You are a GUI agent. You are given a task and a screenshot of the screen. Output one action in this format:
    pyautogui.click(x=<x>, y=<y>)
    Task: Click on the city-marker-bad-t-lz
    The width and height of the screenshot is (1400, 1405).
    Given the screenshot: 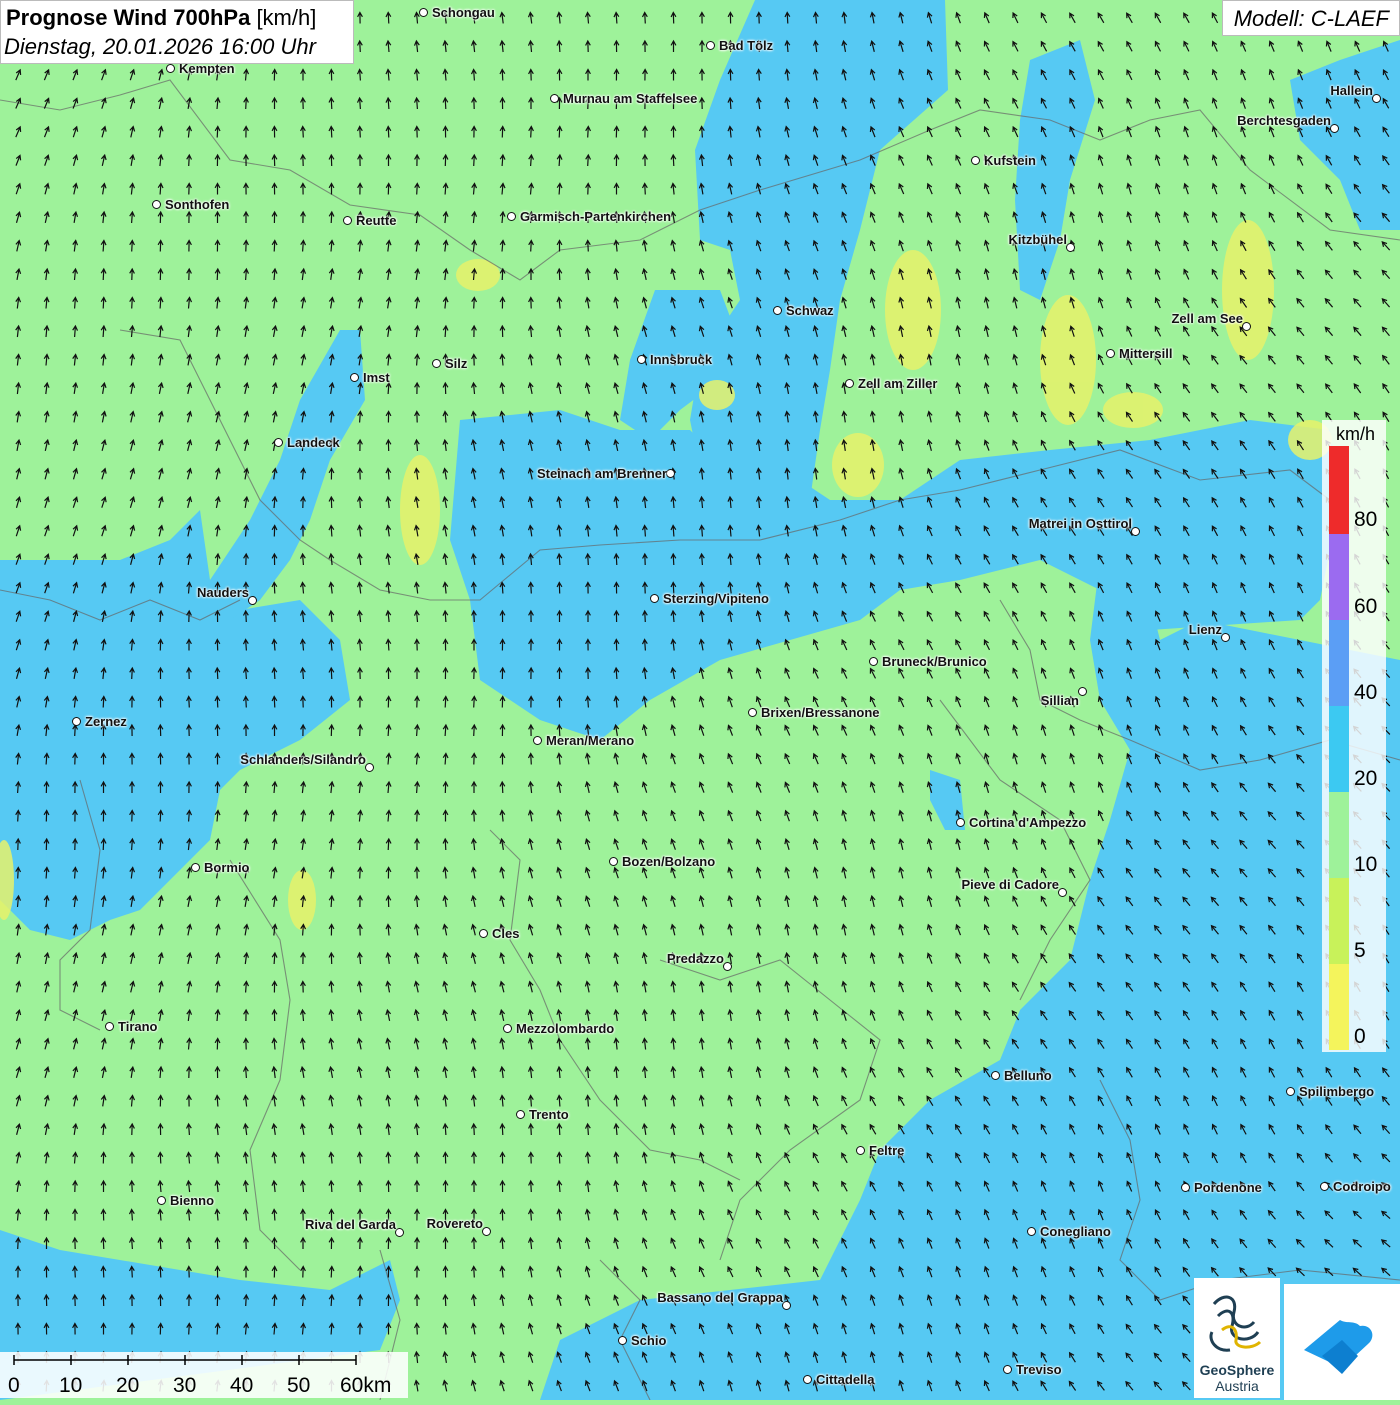 What is the action you would take?
    pyautogui.click(x=710, y=45)
    